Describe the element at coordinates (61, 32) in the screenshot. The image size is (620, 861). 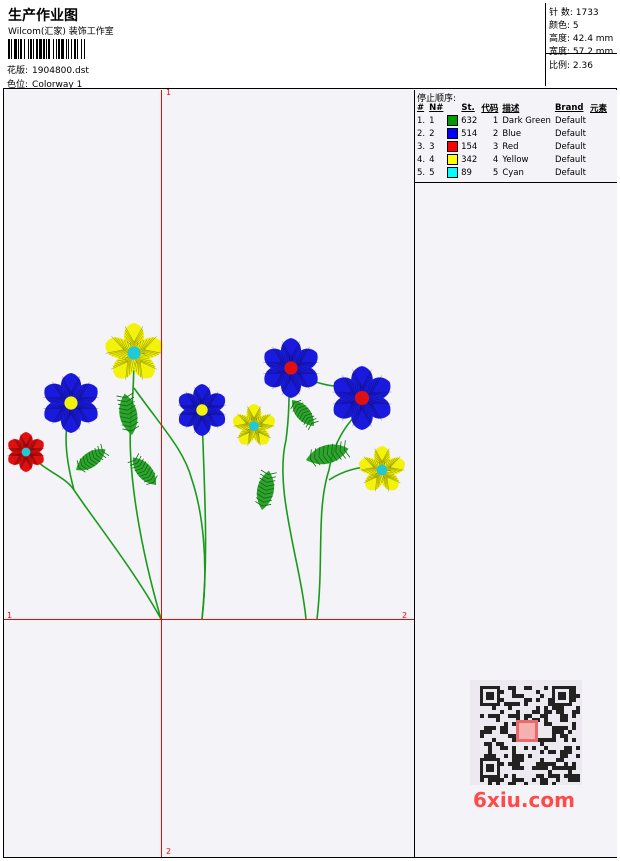
I see `studio-name: Wilcom(汇家) 装饰工作室` at that location.